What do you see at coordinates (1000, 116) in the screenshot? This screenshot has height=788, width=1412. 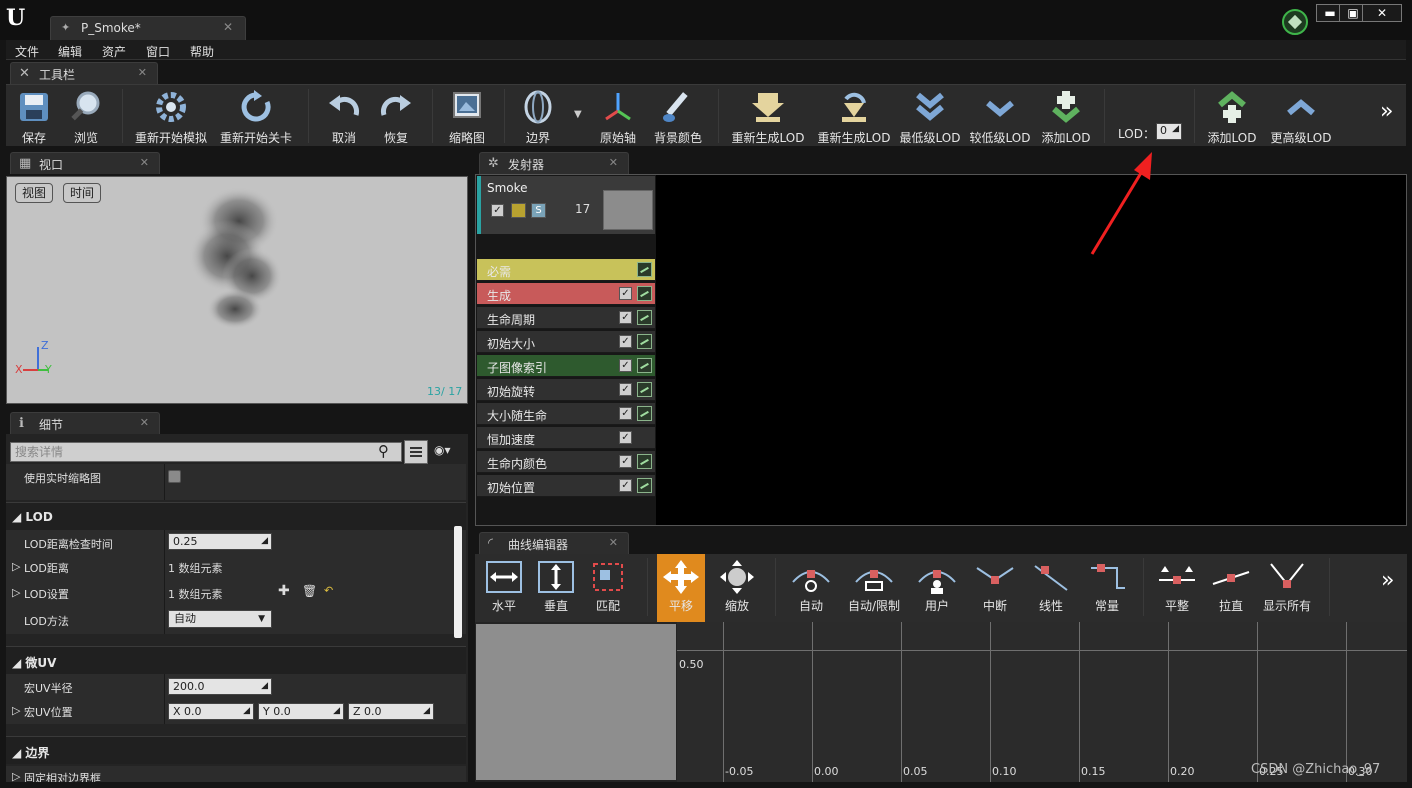 I see `lower-lod-button: 较低级LOD` at bounding box center [1000, 116].